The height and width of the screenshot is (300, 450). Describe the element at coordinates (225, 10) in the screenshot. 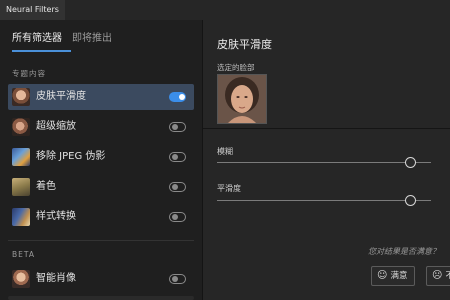

I see `title-bar: Neural Filters` at that location.